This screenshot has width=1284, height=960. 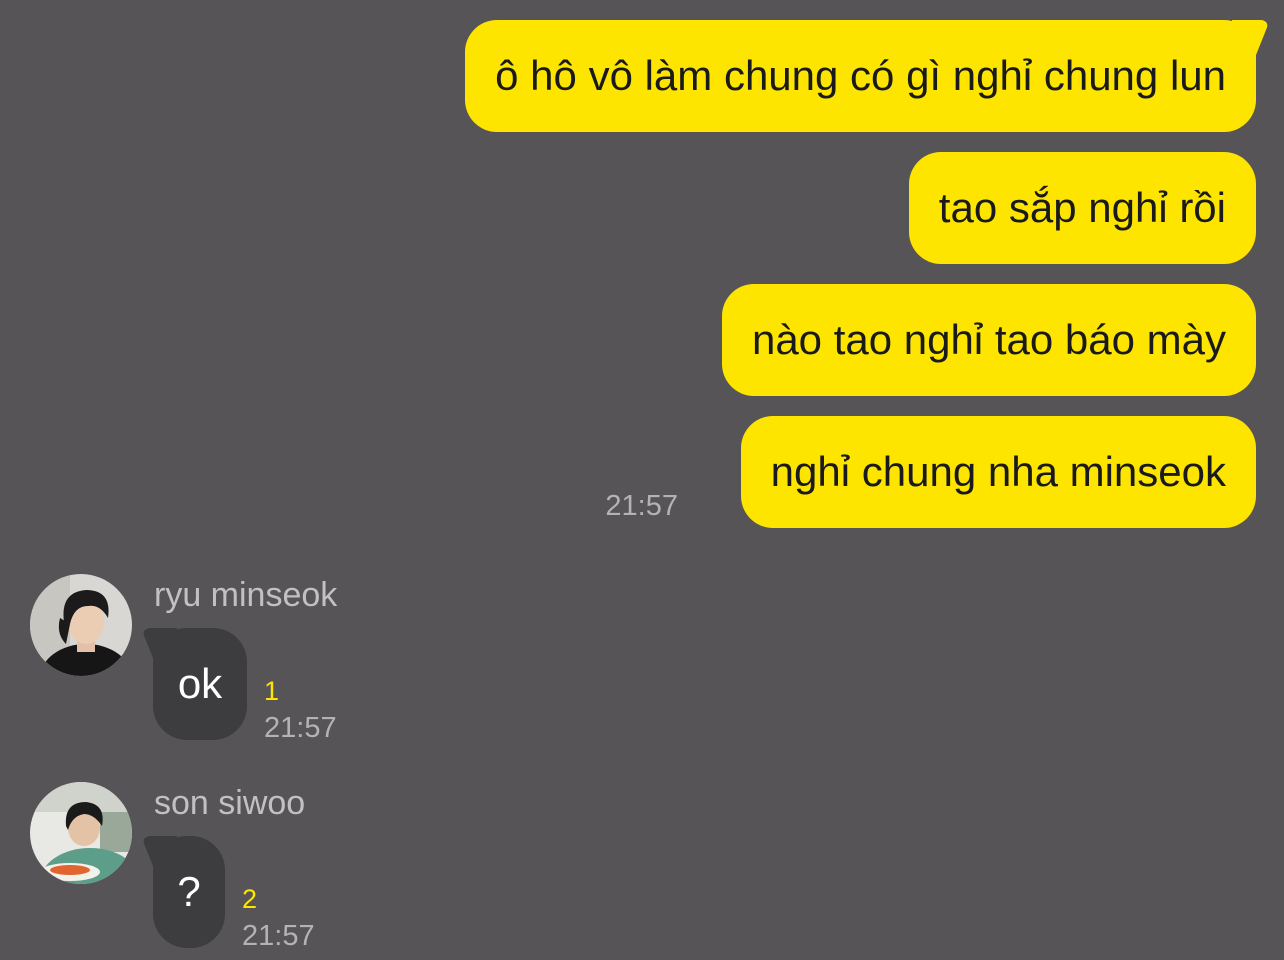 What do you see at coordinates (189, 891) in the screenshot?
I see `message-text: ?` at bounding box center [189, 891].